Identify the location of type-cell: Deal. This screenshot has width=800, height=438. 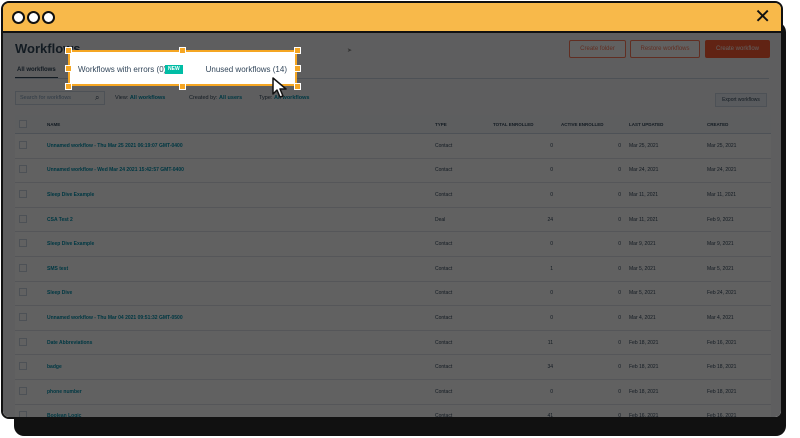
(460, 220).